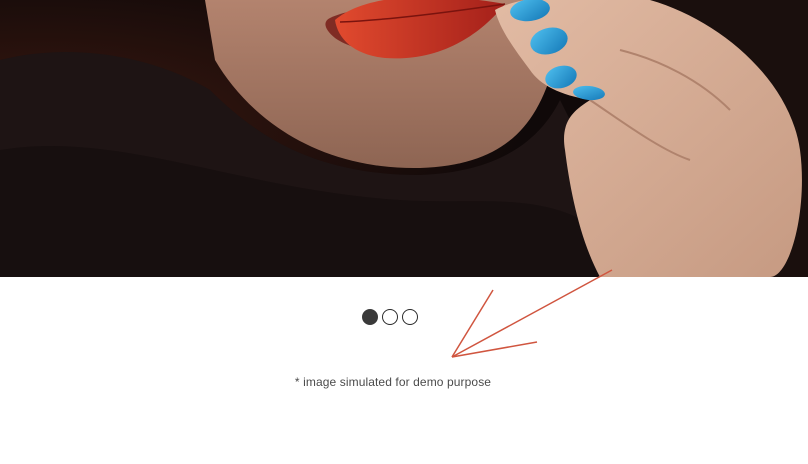 The height and width of the screenshot is (464, 808). Describe the element at coordinates (494, 349) in the screenshot. I see `arrow-head-lower` at that location.